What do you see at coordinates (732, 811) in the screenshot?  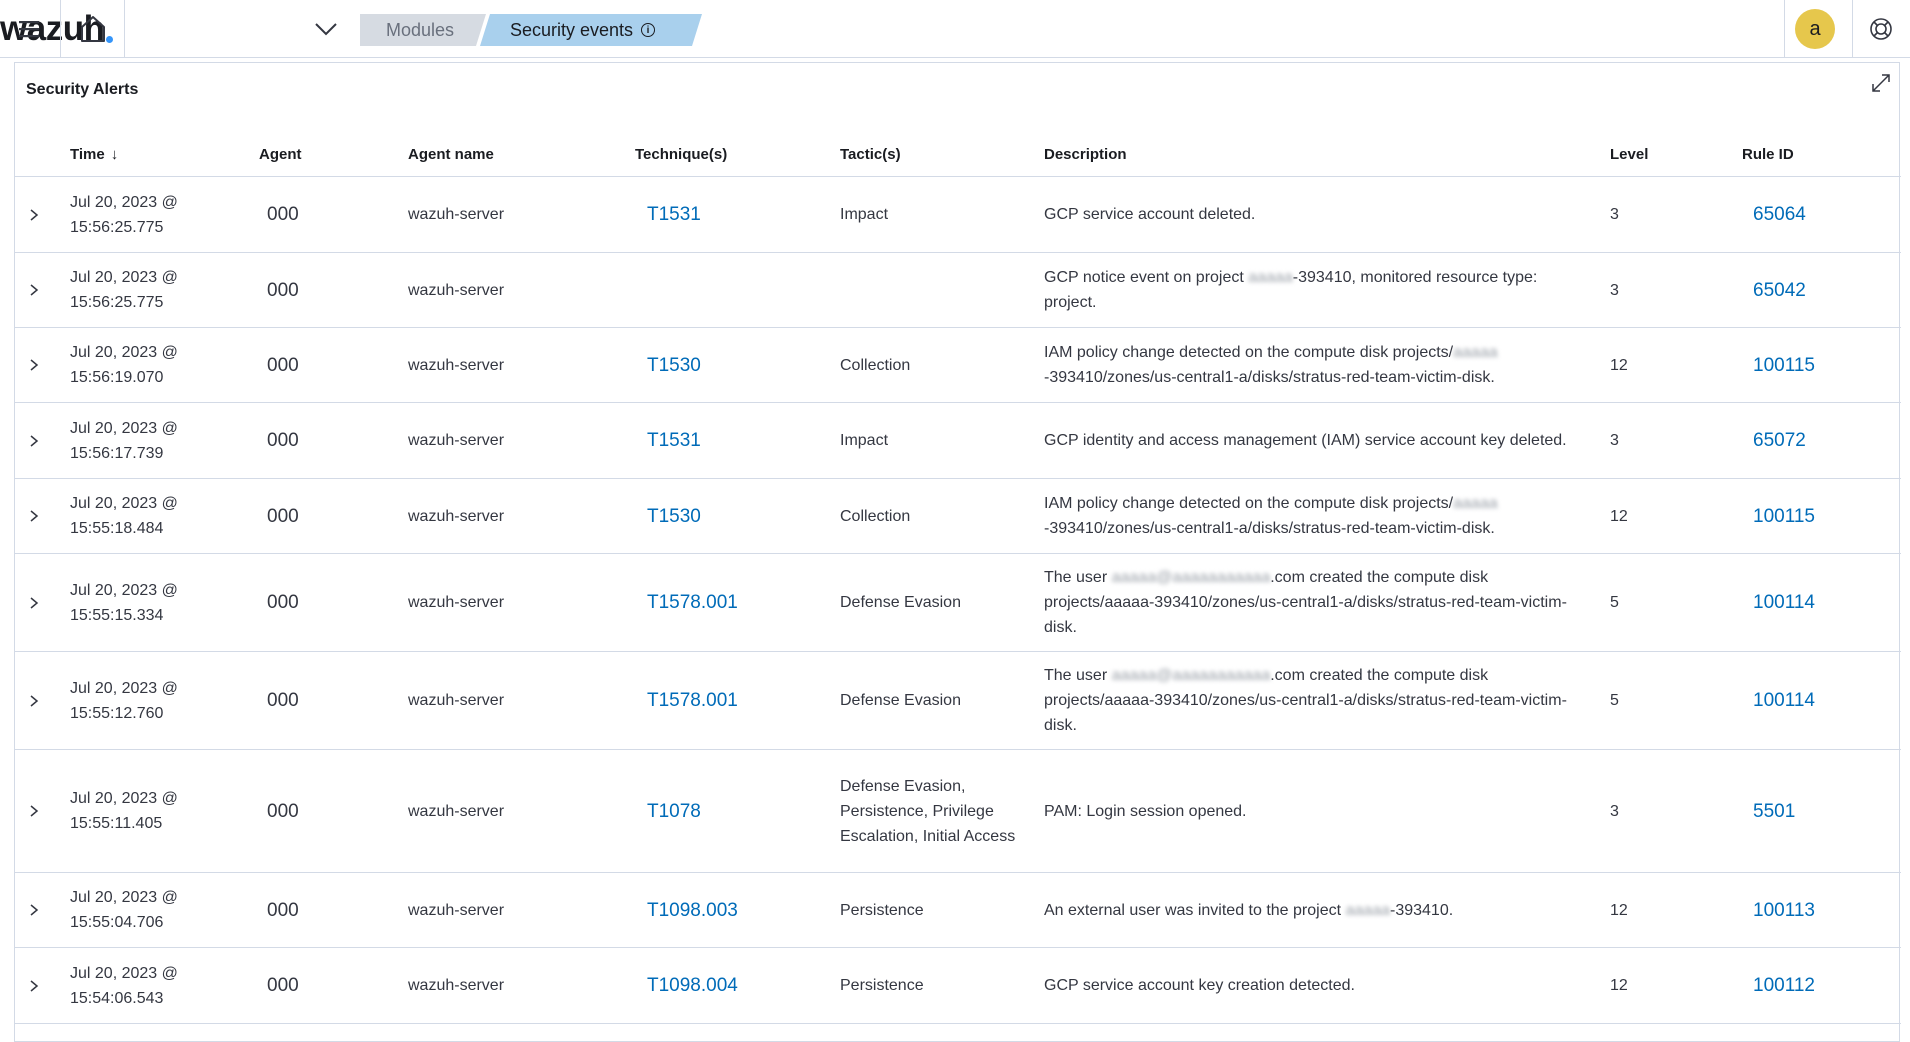 I see `cell-technique-link: T1078` at bounding box center [732, 811].